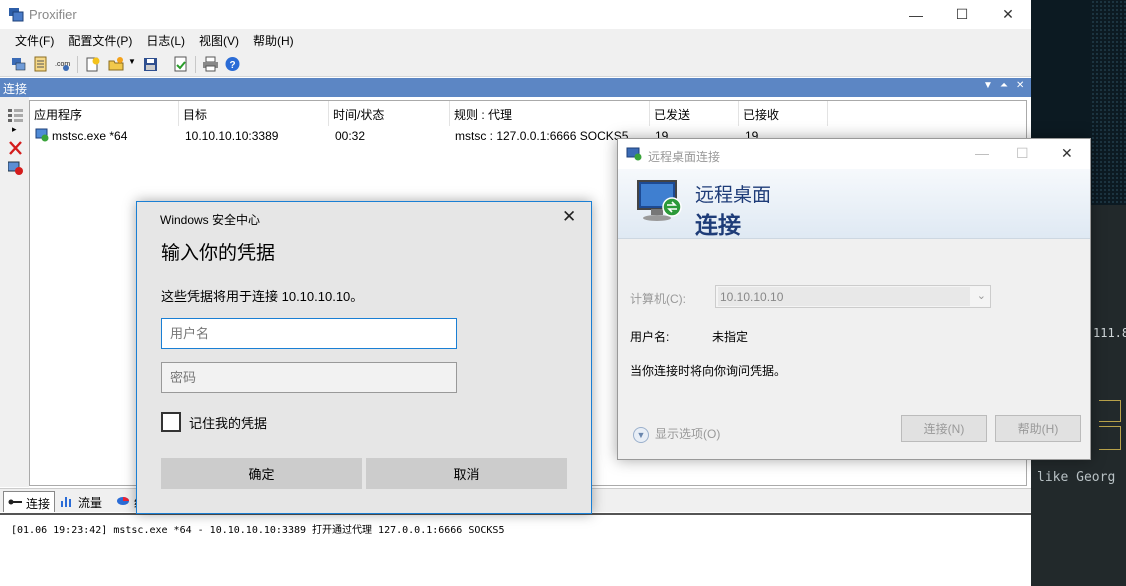  I want to click on open-profile-icon, so click(116, 64).